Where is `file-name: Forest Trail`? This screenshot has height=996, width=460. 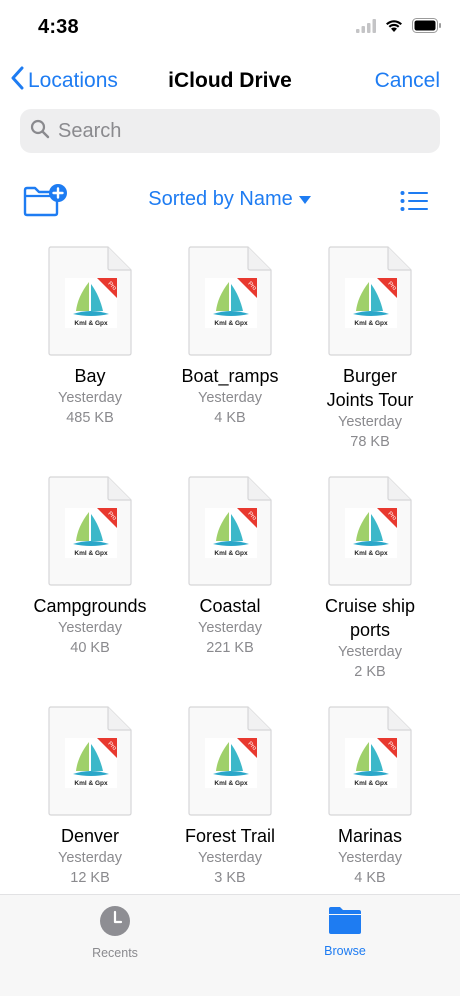 file-name: Forest Trail is located at coordinates (230, 836).